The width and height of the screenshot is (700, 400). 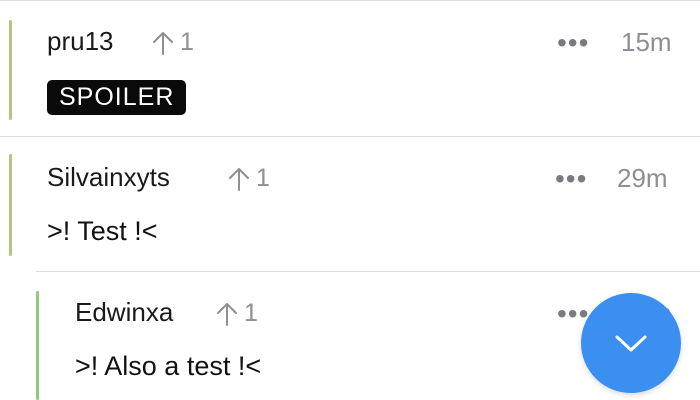 What do you see at coordinates (642, 178) in the screenshot?
I see `comment-timestamp: 29m` at bounding box center [642, 178].